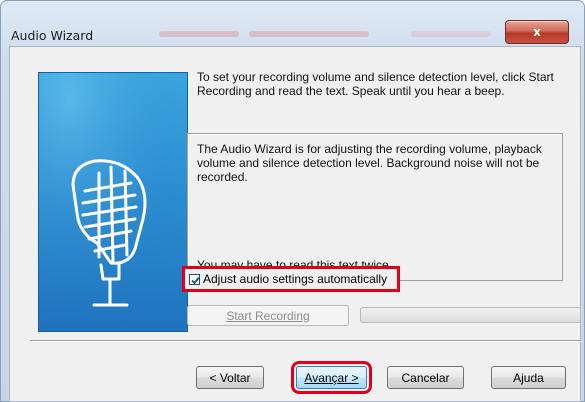 This screenshot has width=585, height=402. I want to click on back-button: < Voltar, so click(230, 377).